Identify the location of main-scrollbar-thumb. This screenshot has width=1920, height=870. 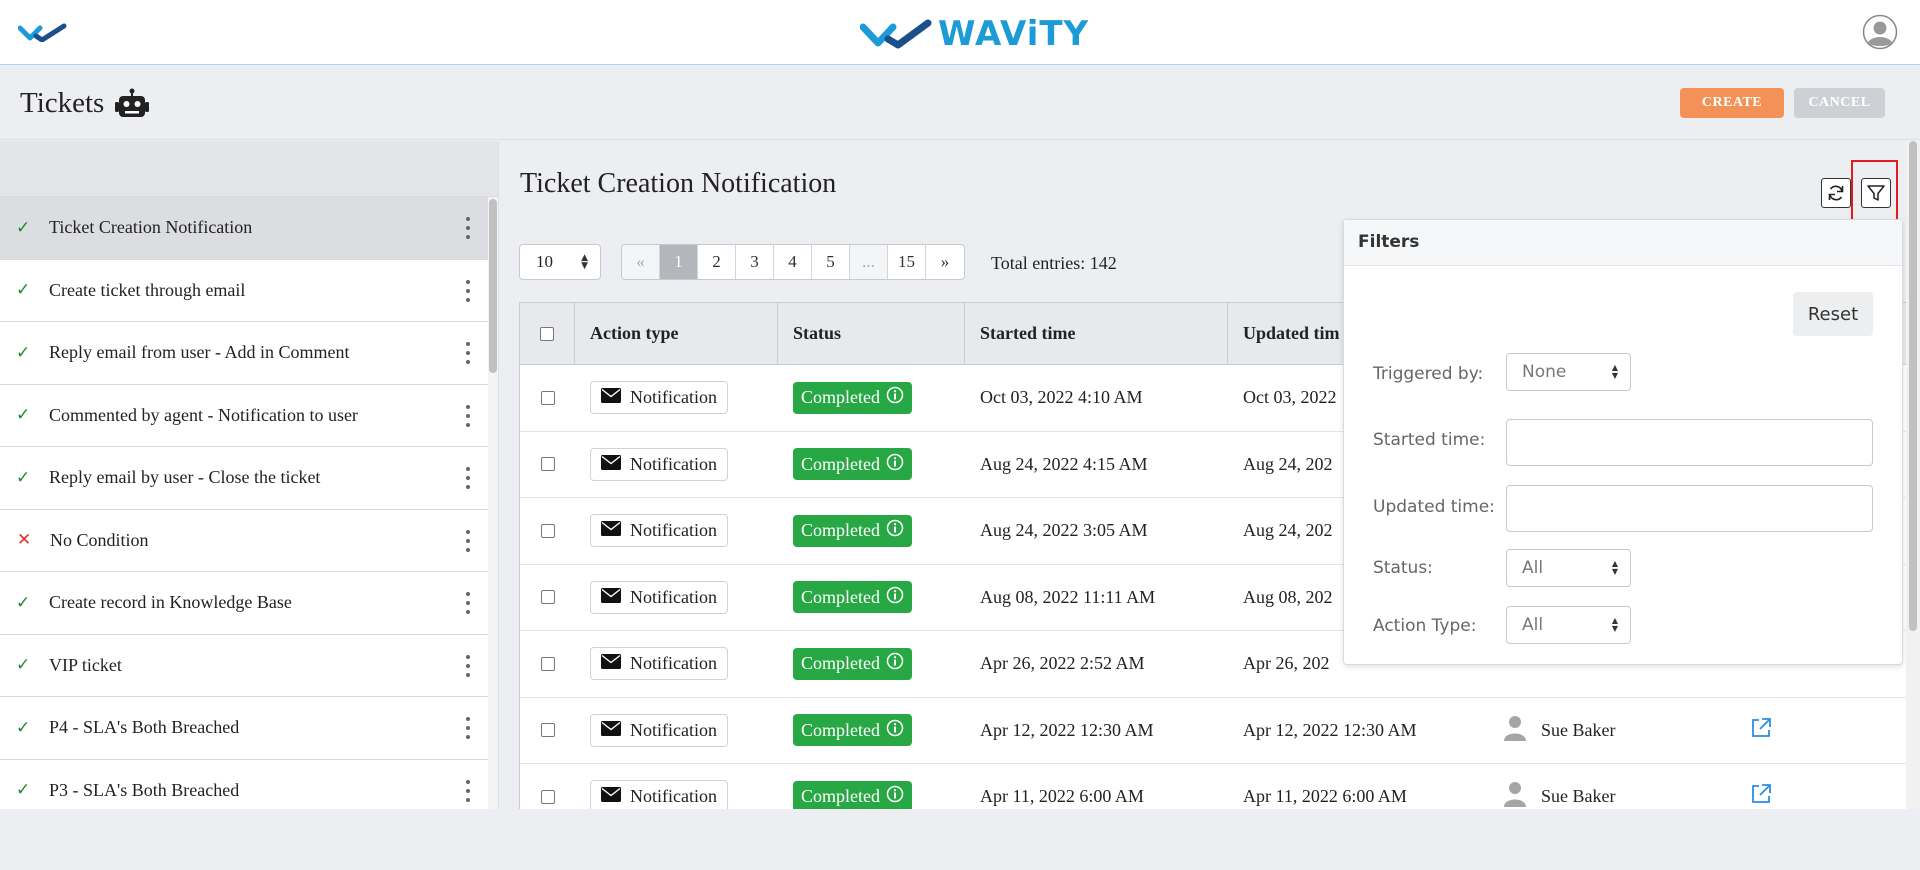
(1913, 386).